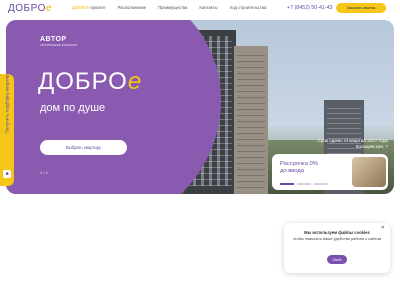 The image size is (400, 281). I want to click on apartment-selection-tab-label: Получить подборку квартир, so click(7, 104).